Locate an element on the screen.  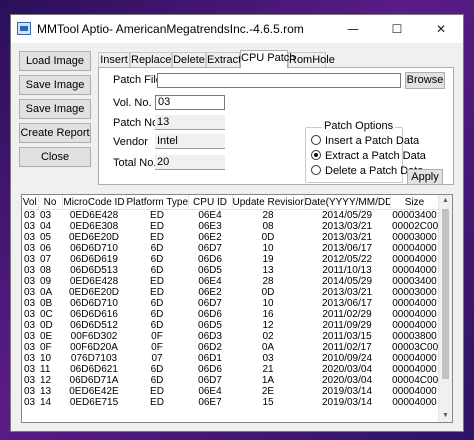
table-row: 03 0A 0ED6E20D ED 06E2 0D 2013/03/21 00003000 is located at coordinates (230, 292).